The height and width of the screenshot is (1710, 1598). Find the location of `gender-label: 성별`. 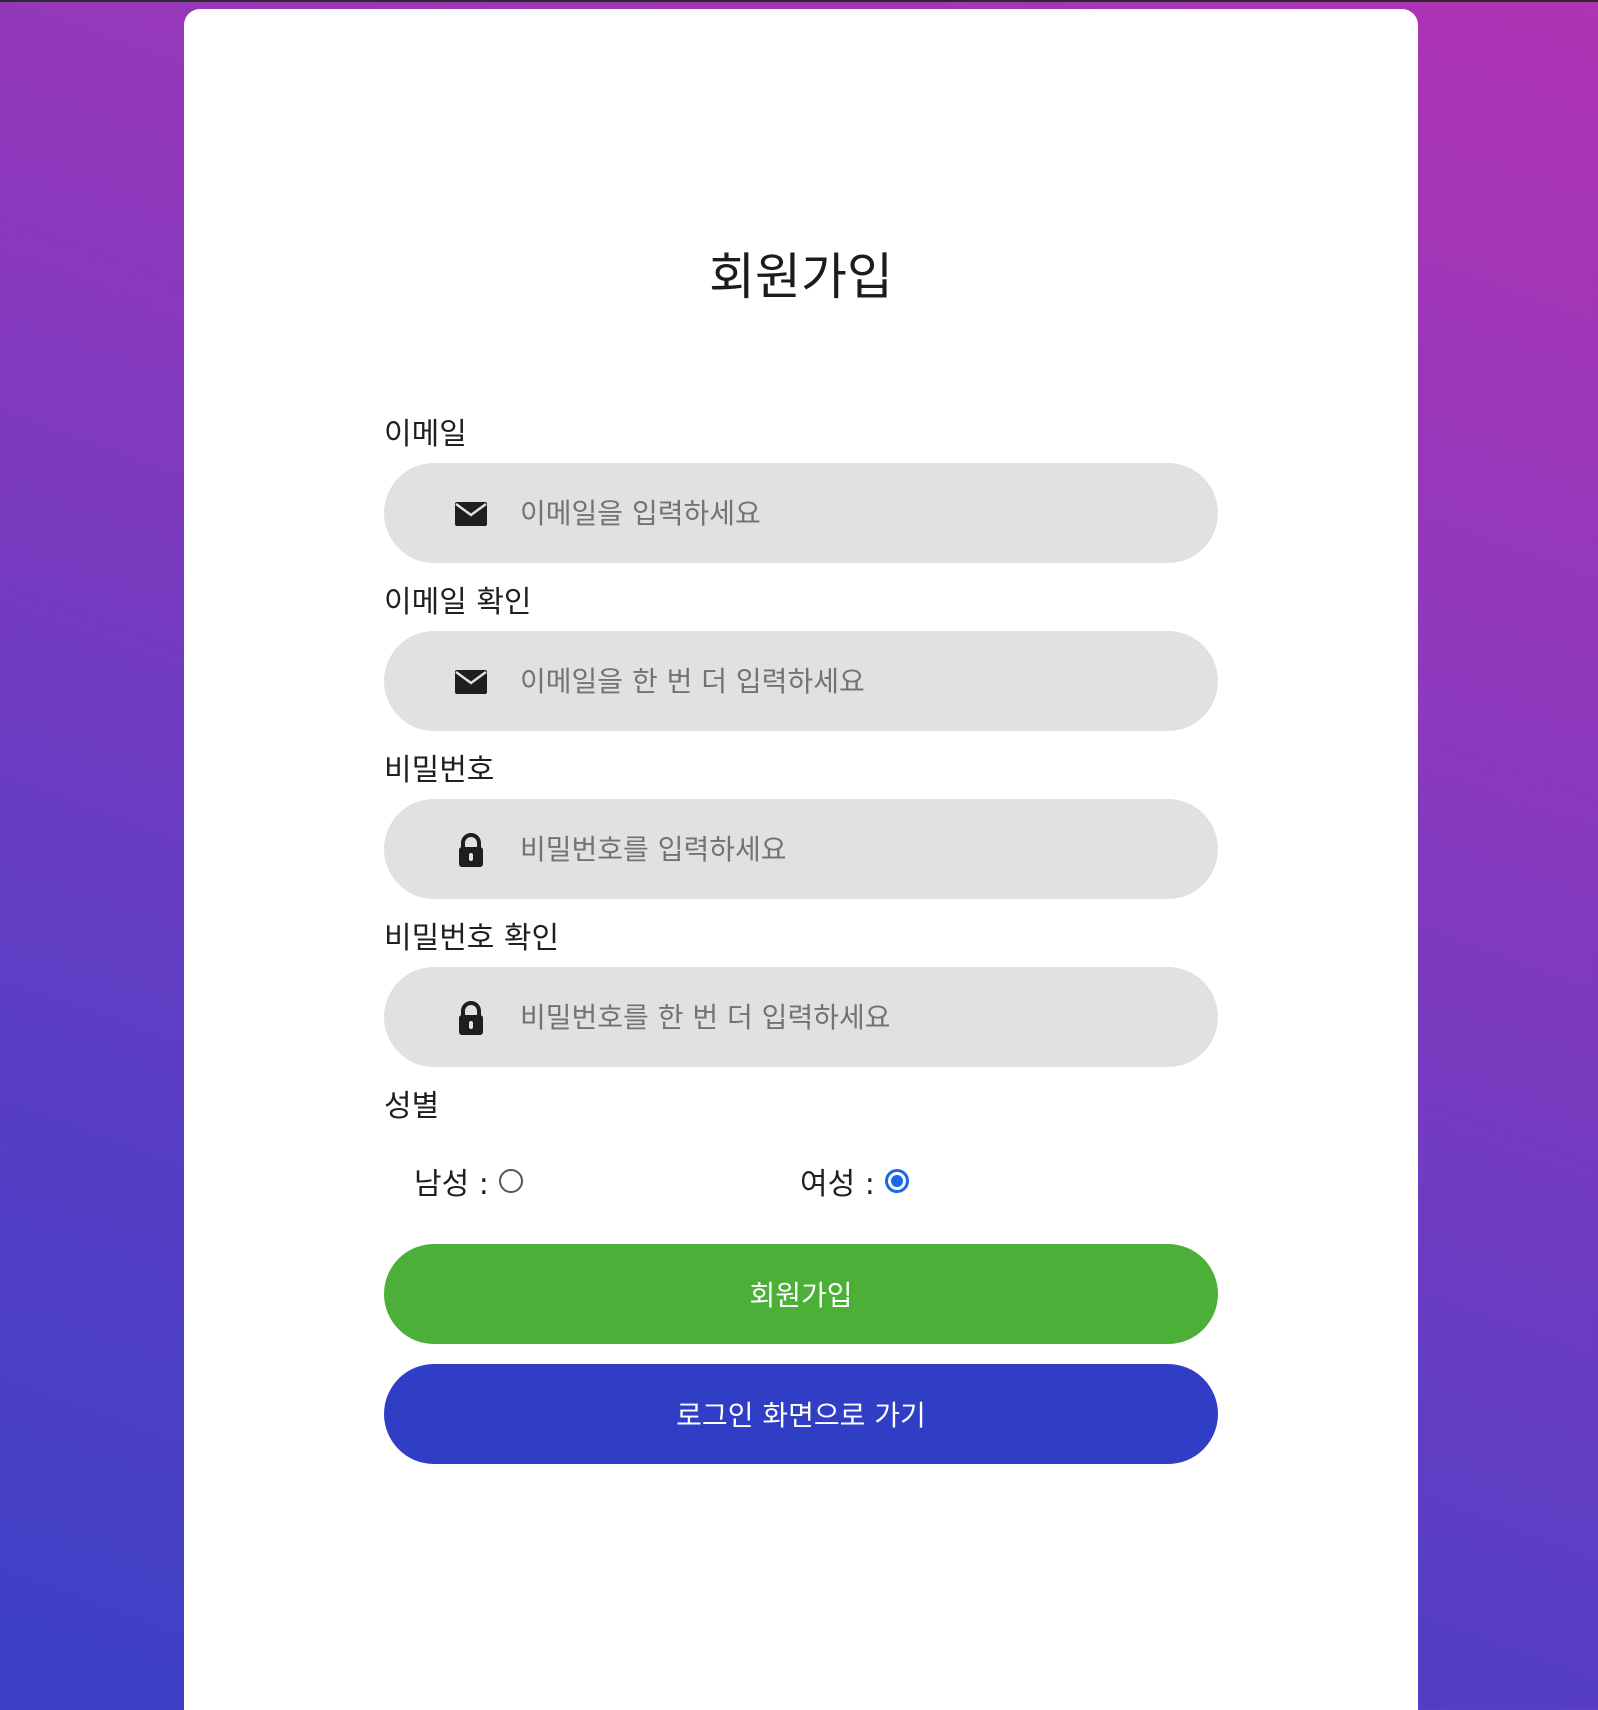

gender-label: 성별 is located at coordinates (412, 1106).